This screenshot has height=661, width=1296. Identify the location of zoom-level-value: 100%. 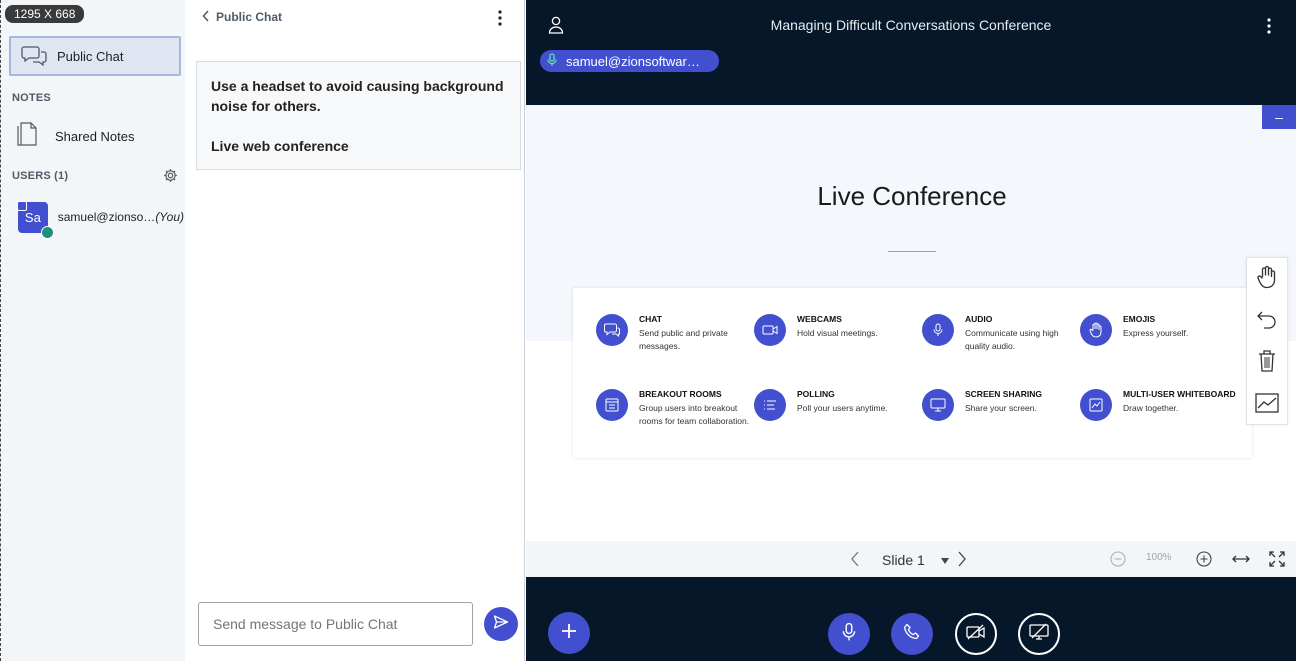
(1159, 557).